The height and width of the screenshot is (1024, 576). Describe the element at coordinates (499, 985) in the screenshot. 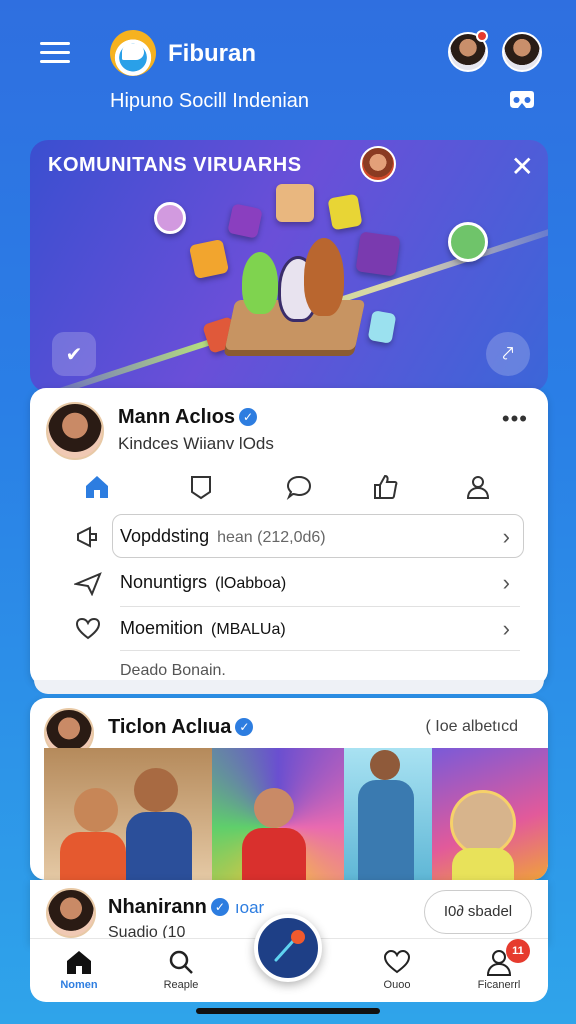

I see `nav-label: Ficanerrl` at that location.